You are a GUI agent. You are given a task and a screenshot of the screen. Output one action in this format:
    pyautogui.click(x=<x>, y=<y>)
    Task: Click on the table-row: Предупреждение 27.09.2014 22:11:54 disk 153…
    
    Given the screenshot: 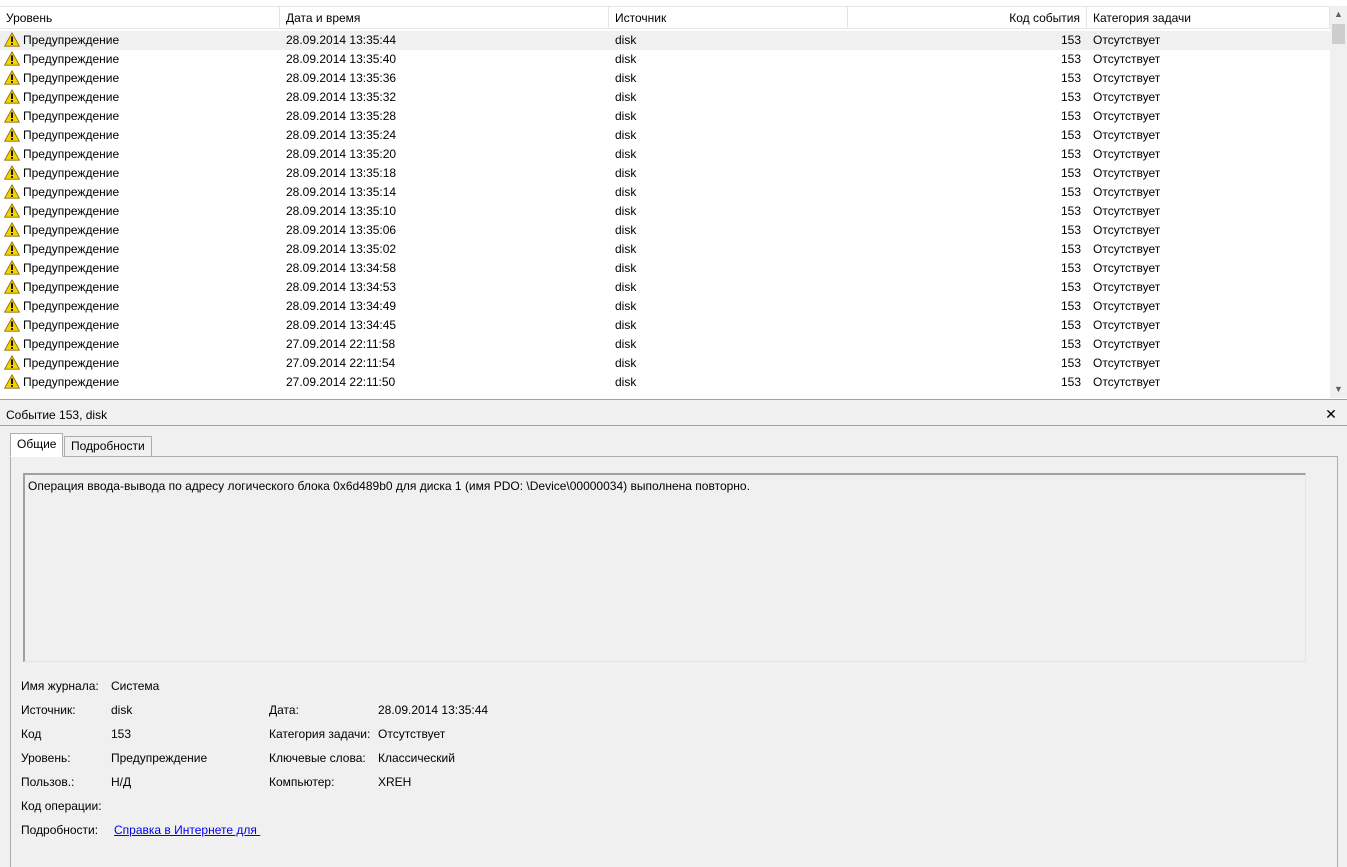 What is the action you would take?
    pyautogui.click(x=665, y=363)
    